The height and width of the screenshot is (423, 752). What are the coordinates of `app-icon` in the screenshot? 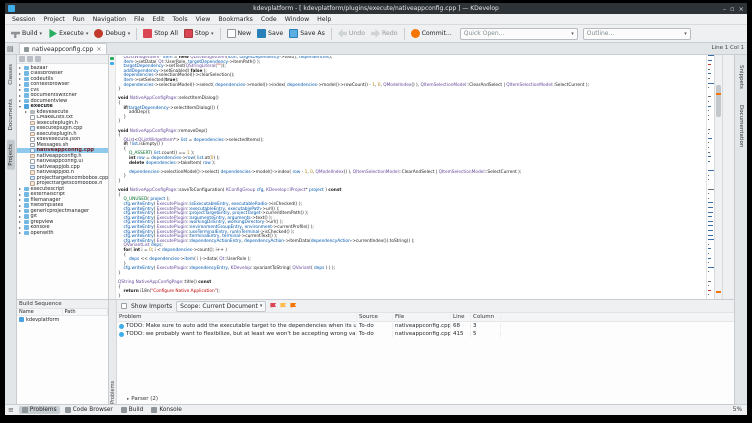 It's located at (11, 8).